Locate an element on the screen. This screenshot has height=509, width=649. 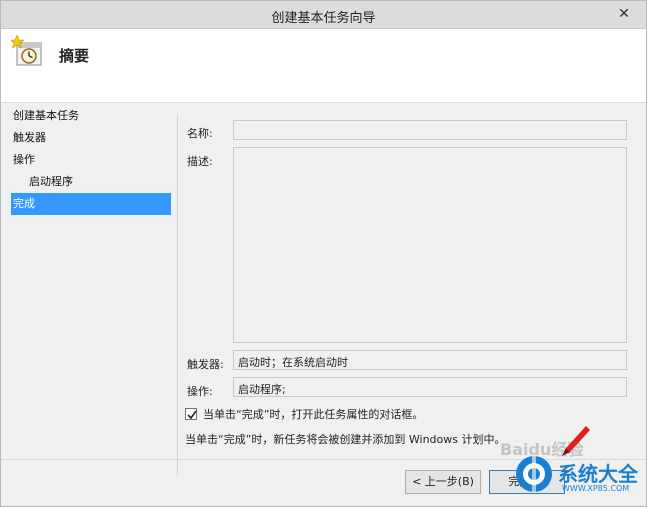
action-field: 启动程序; is located at coordinates (430, 387).